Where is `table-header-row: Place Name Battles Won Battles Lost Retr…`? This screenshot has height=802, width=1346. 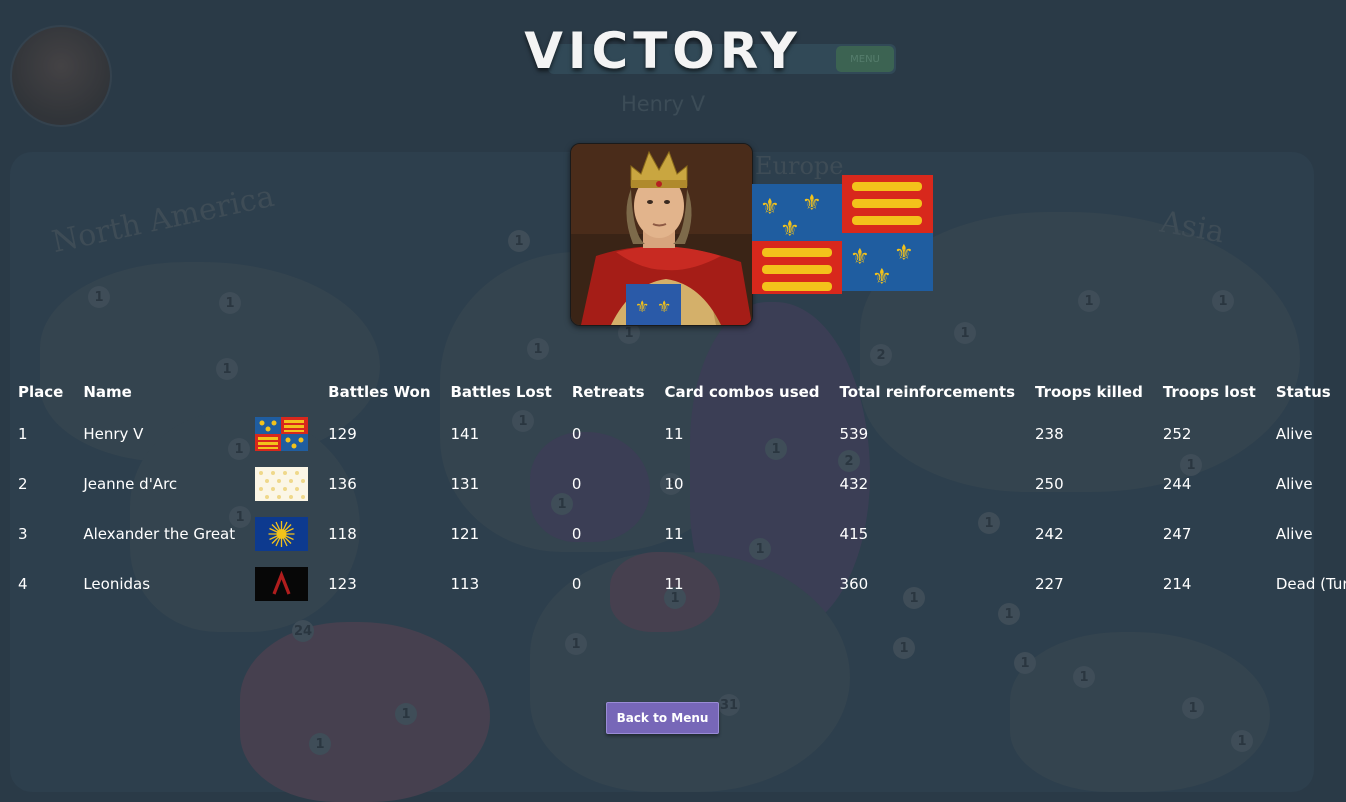
table-header-row: Place Name Battles Won Battles Lost Retr… is located at coordinates (677, 392).